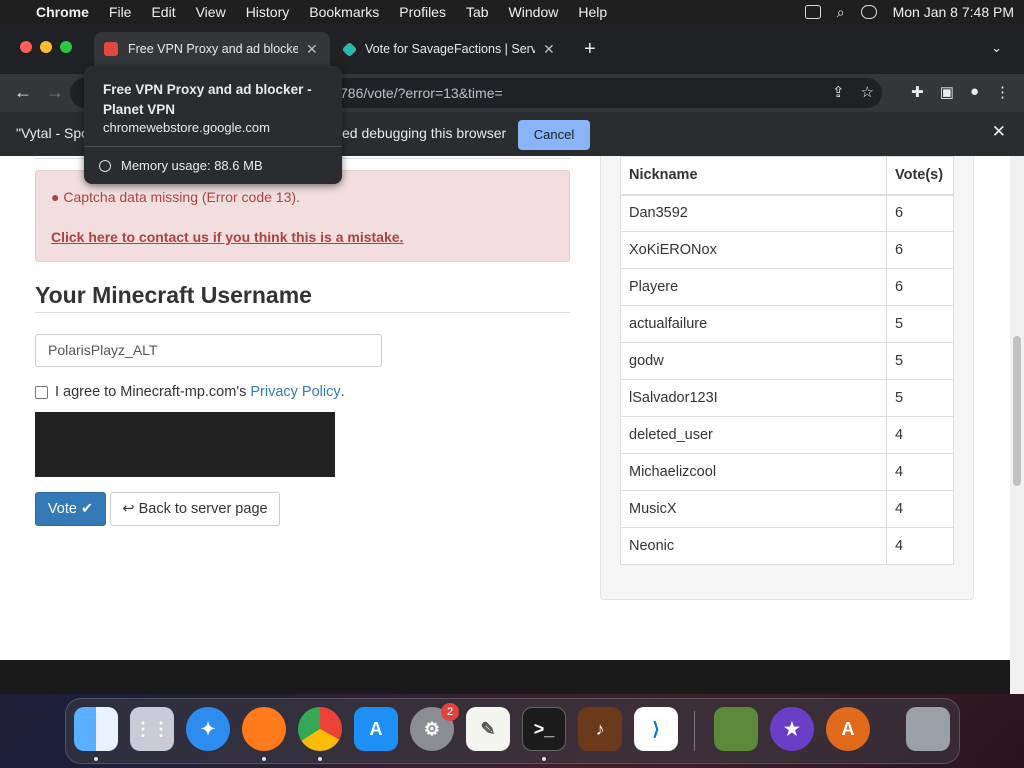 This screenshot has height=768, width=1024. Describe the element at coordinates (590, 49) in the screenshot. I see `new-tab-button: +` at that location.